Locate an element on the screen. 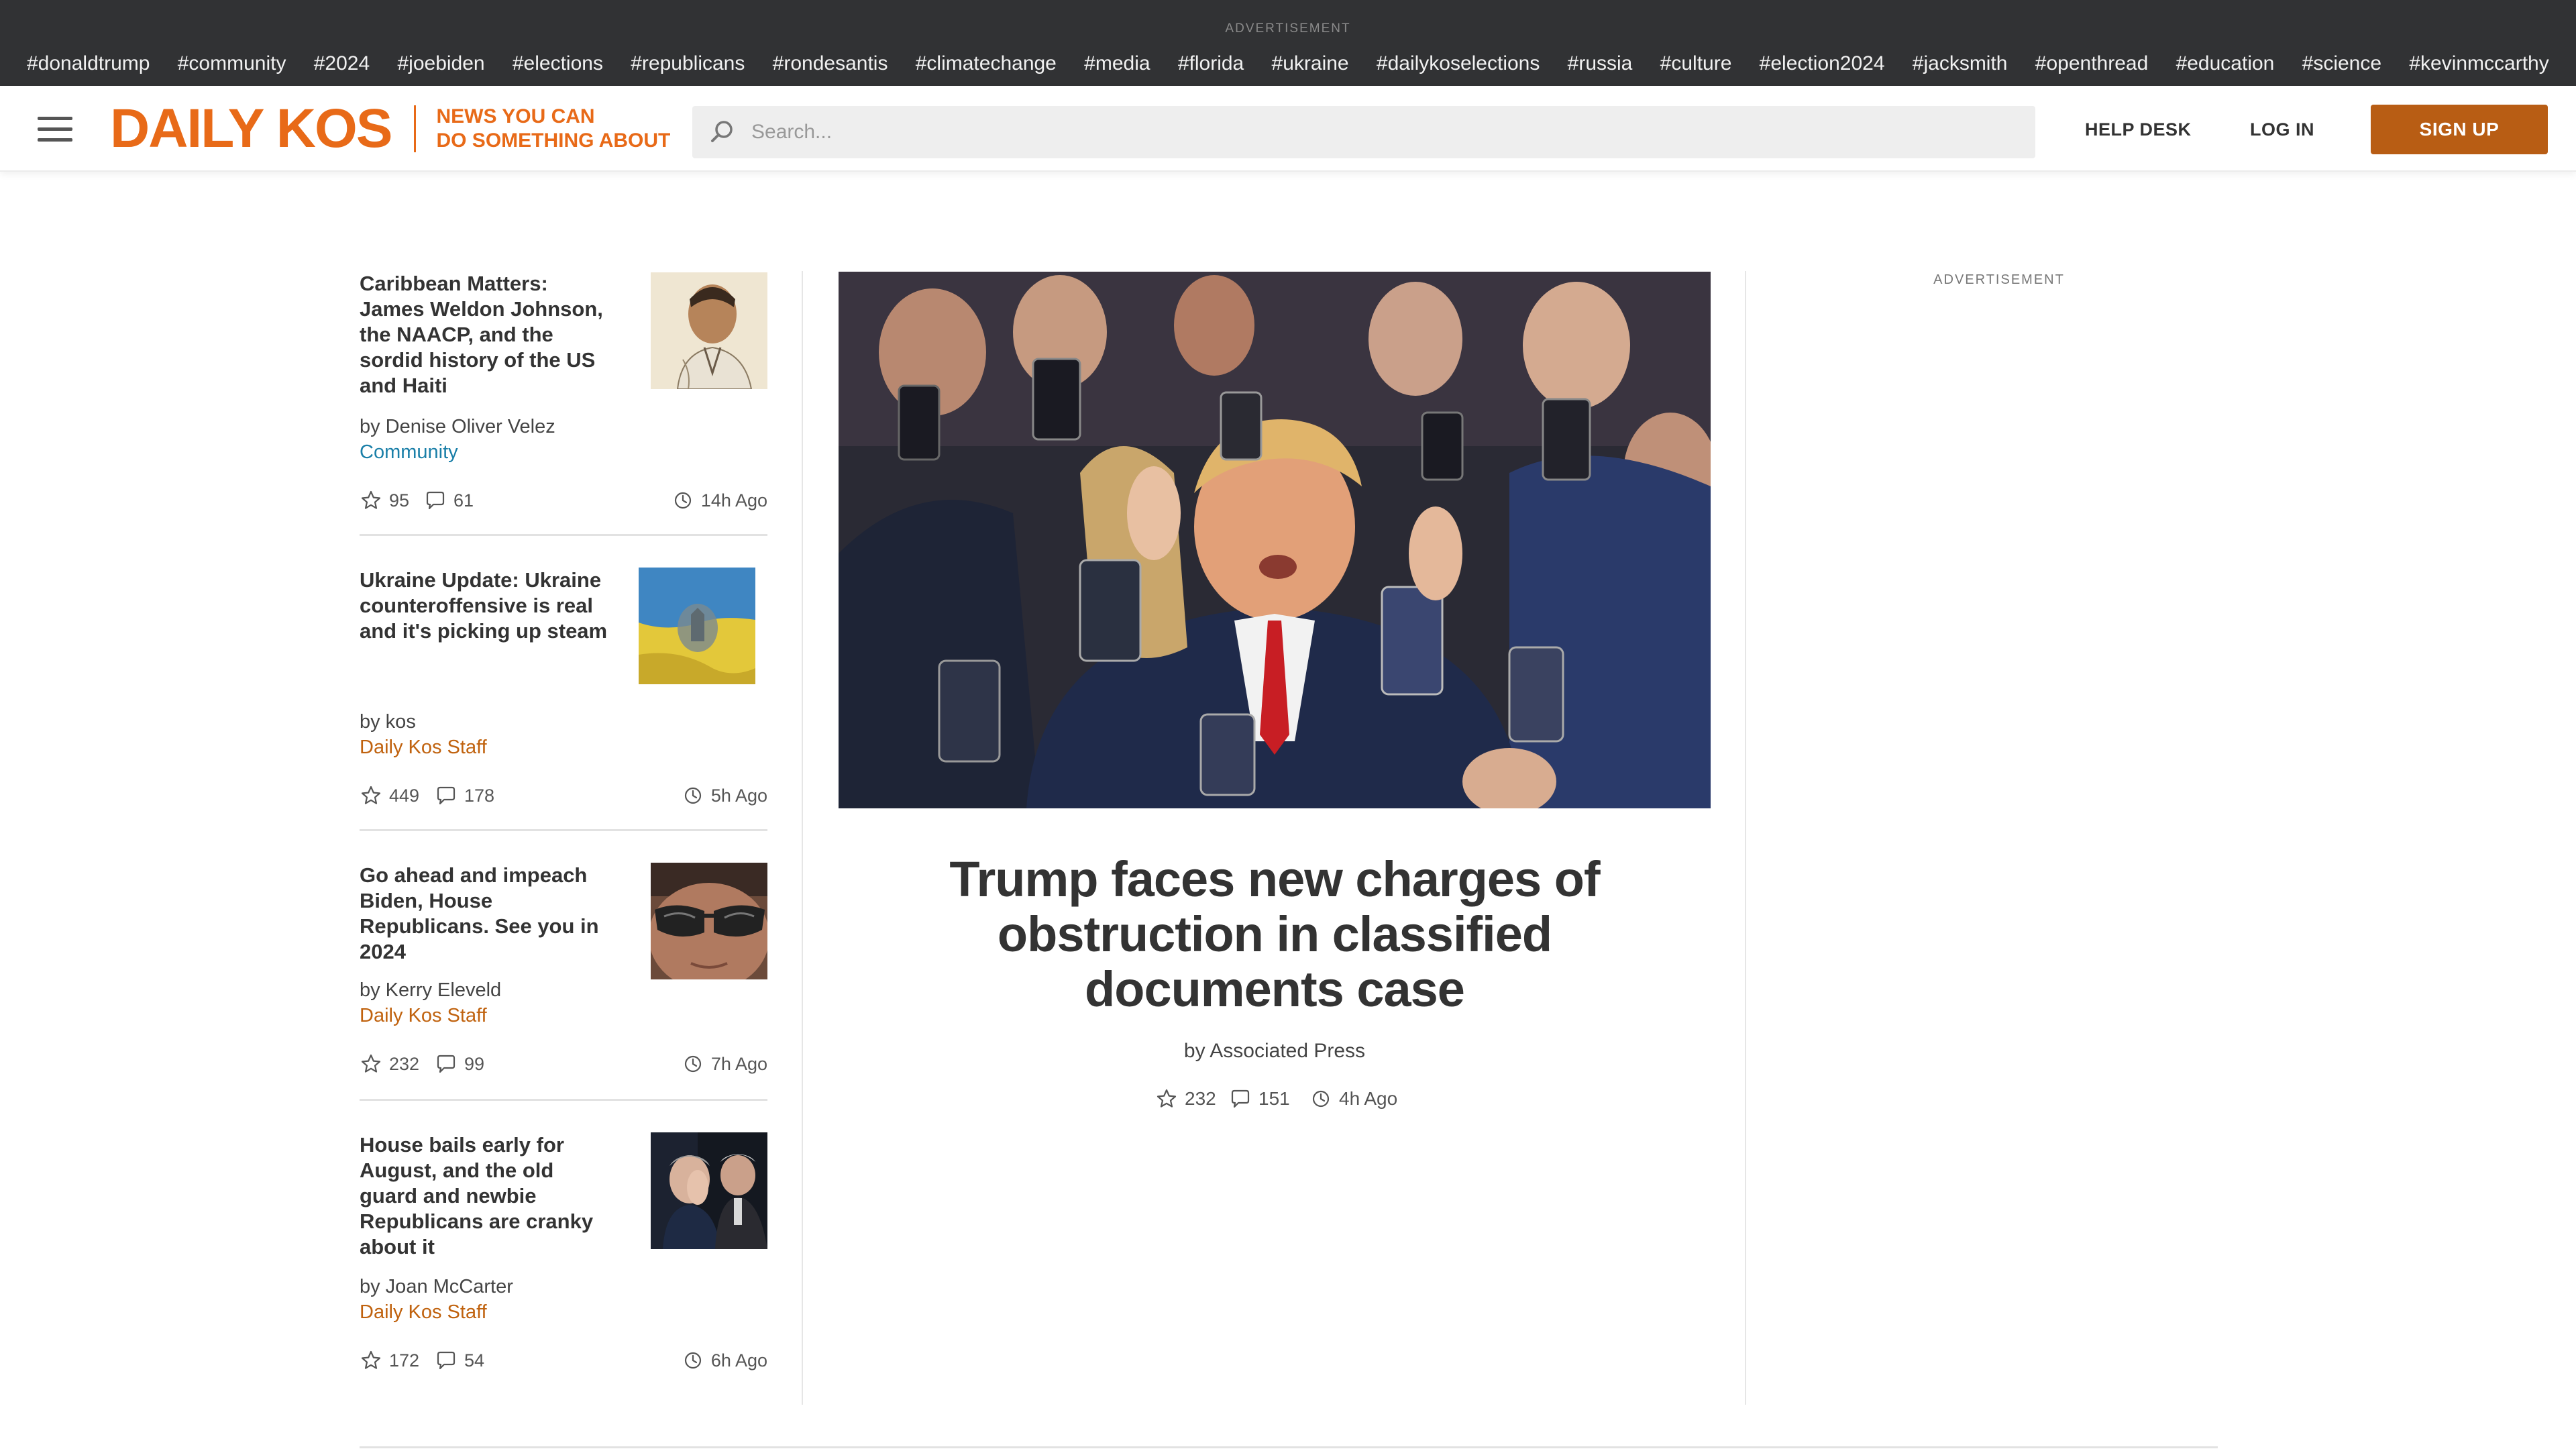 Image resolution: width=2576 pixels, height=1449 pixels. tag-link: #rondesantis is located at coordinates (830, 63).